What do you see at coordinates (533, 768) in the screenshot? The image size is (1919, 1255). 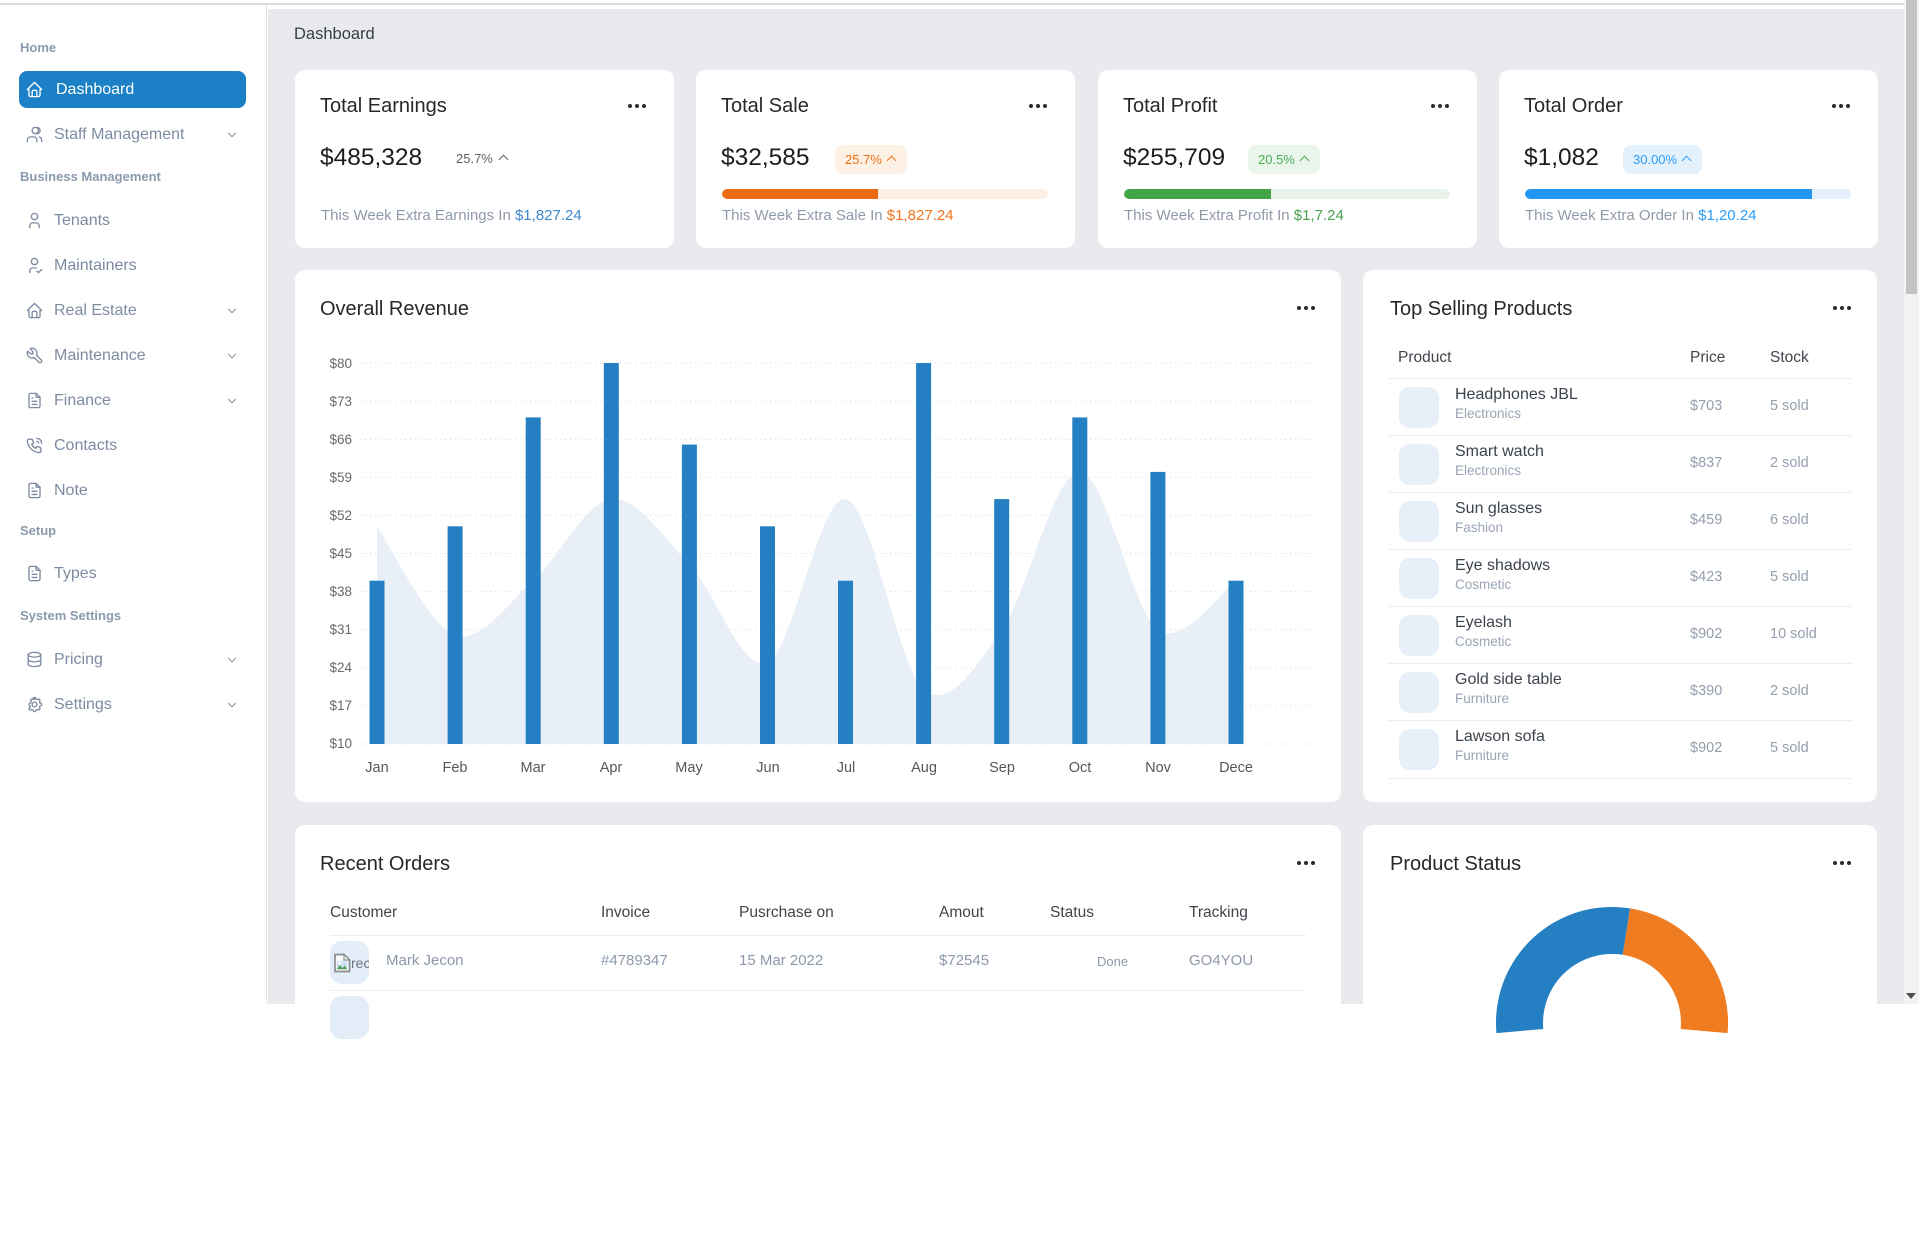 I see `svg-text: Mar` at bounding box center [533, 768].